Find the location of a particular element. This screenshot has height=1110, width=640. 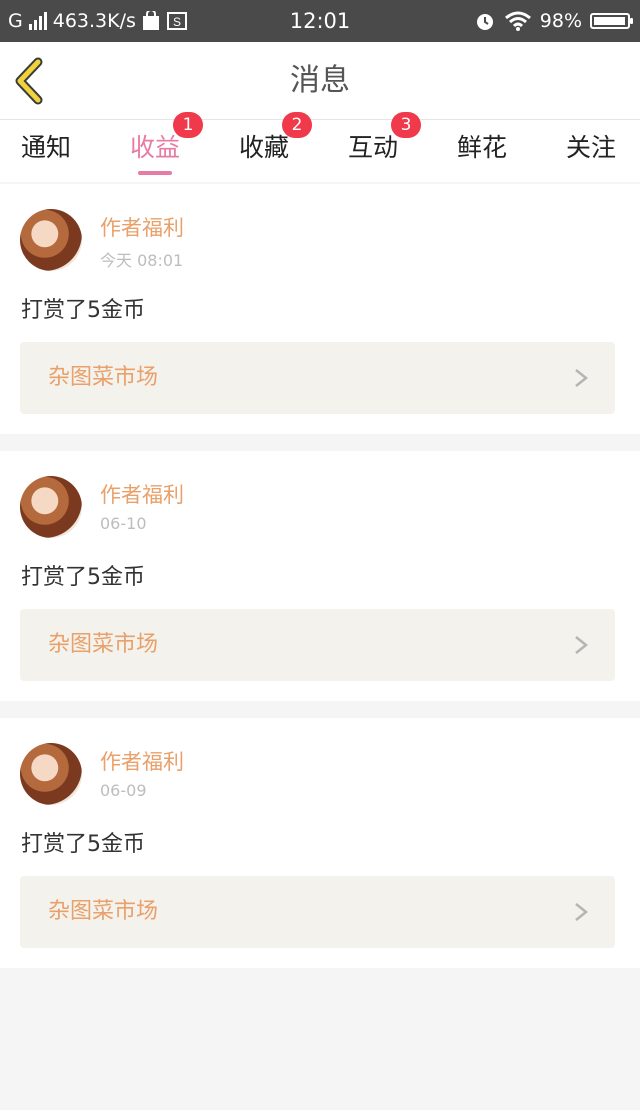

tab-notifications: 通知 is located at coordinates (46, 151).